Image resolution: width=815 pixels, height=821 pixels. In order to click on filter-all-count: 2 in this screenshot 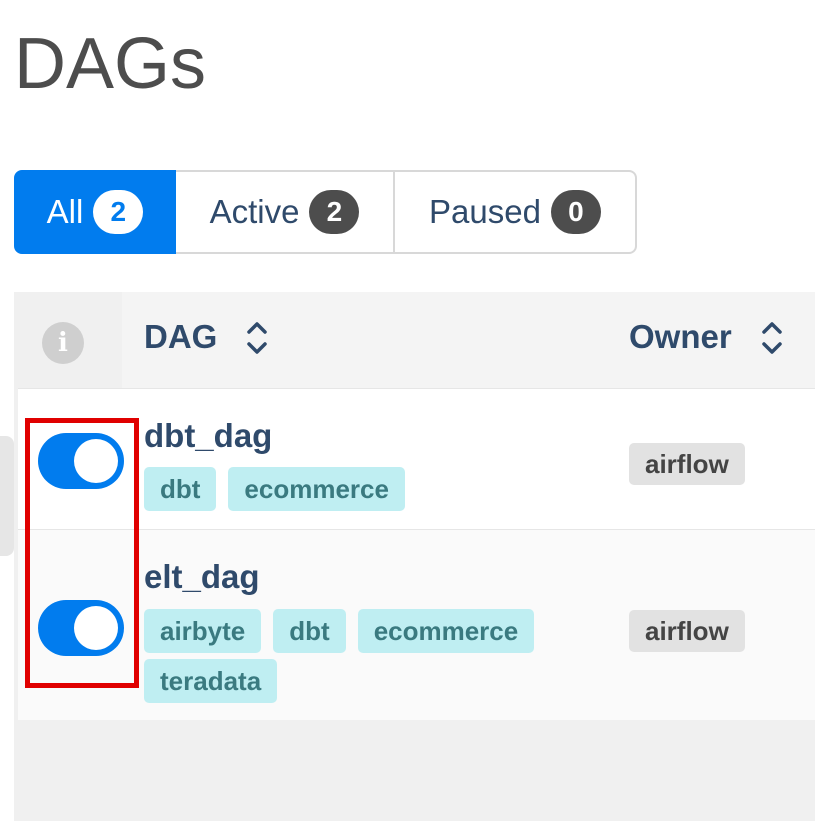, I will do `click(118, 212)`.